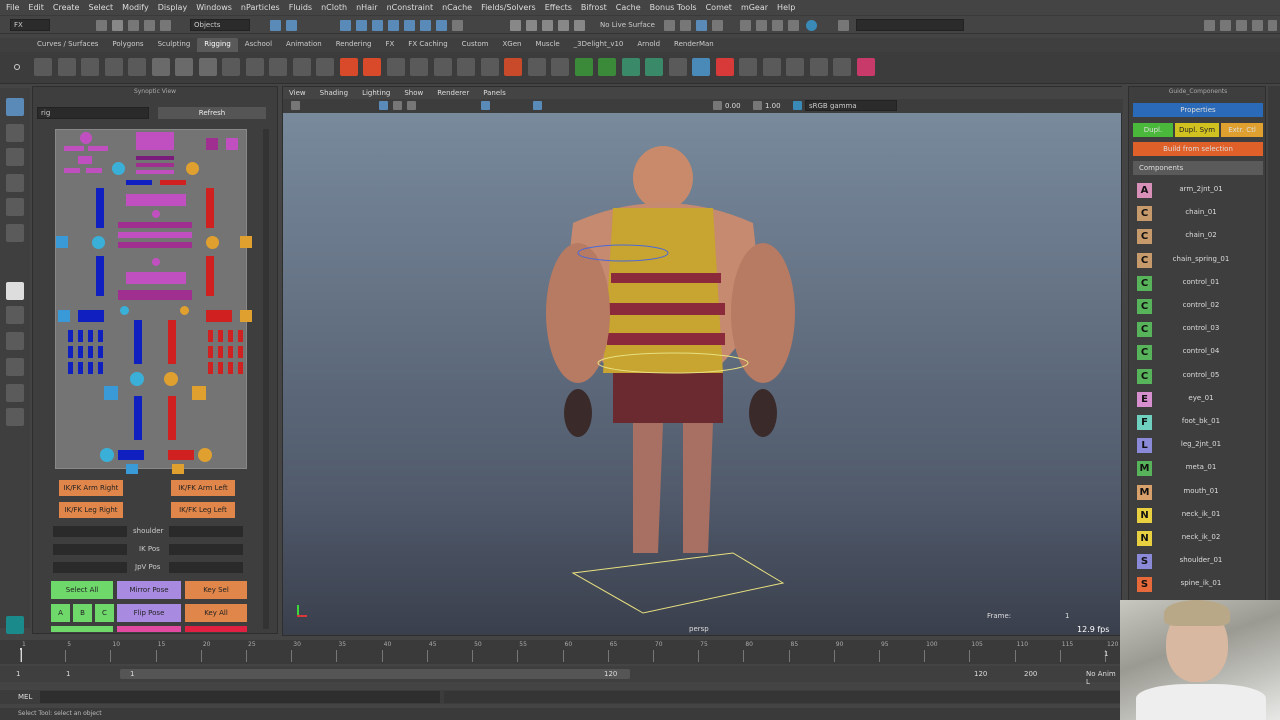  What do you see at coordinates (82, 590) in the screenshot?
I see `select-all-button: Select All` at bounding box center [82, 590].